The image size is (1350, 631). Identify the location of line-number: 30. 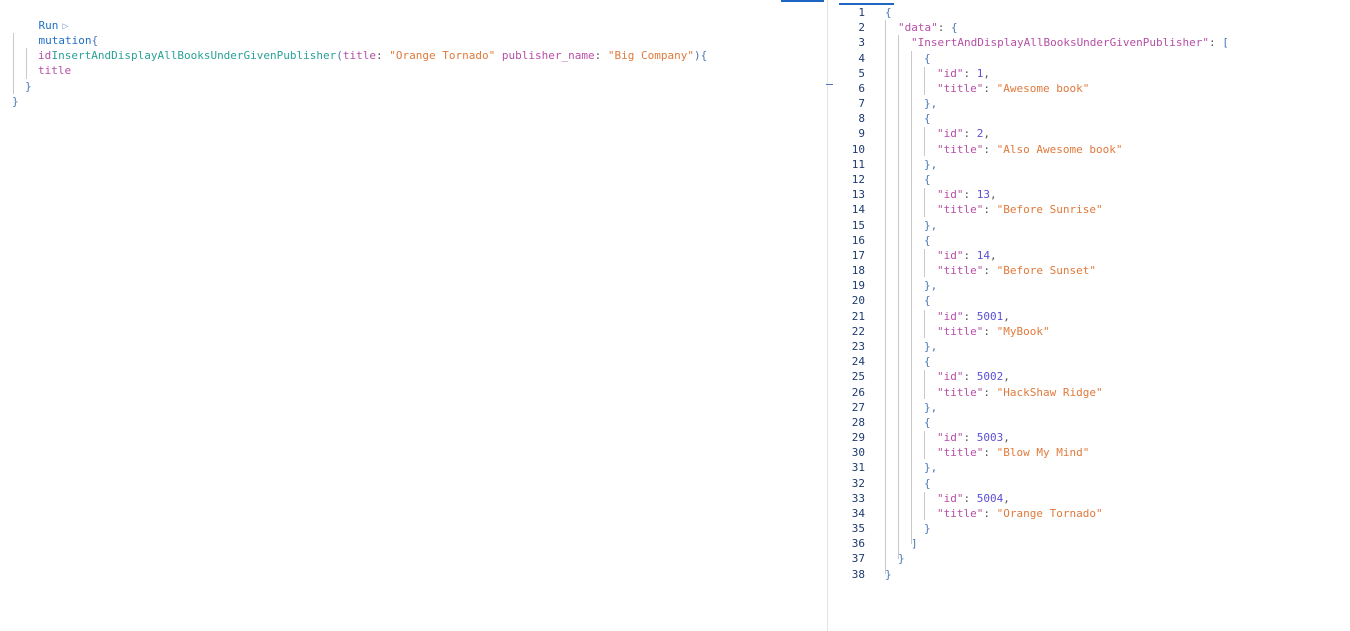
(858, 453).